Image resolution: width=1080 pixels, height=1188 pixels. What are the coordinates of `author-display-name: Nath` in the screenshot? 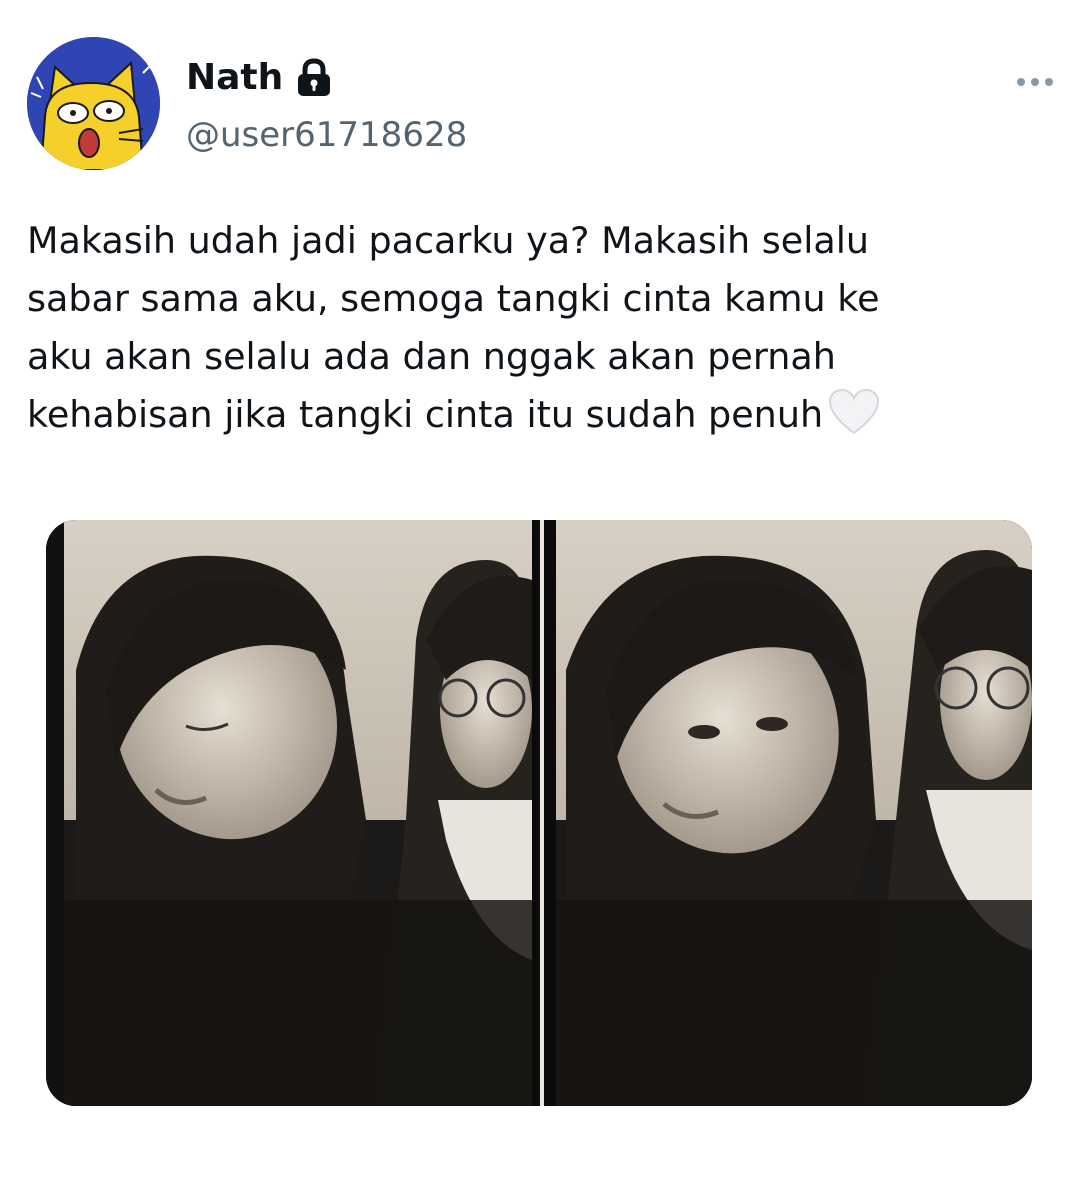 It's located at (259, 78).